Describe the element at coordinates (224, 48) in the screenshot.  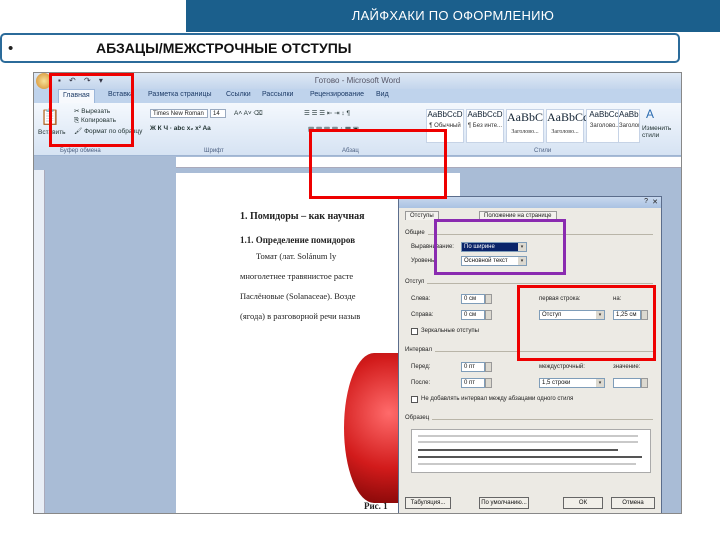
I see `slide-subtitle: АБЗАЦЫ/МЕЖСТРОЧНЫЕ ОТСТУПЫ` at that location.